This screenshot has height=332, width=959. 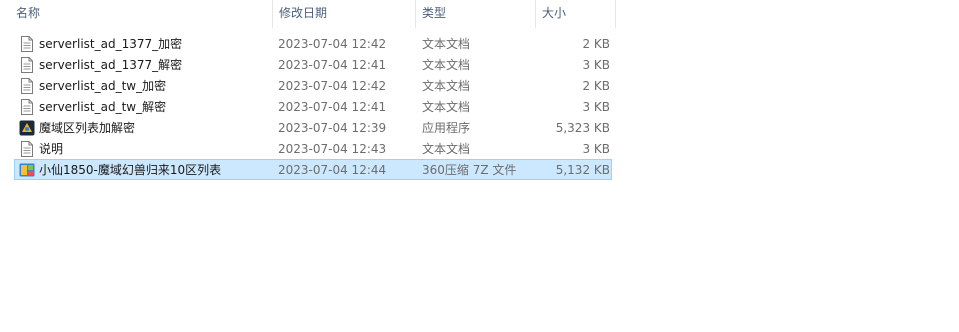 I want to click on column-header-size-label: 大小, so click(x=554, y=13).